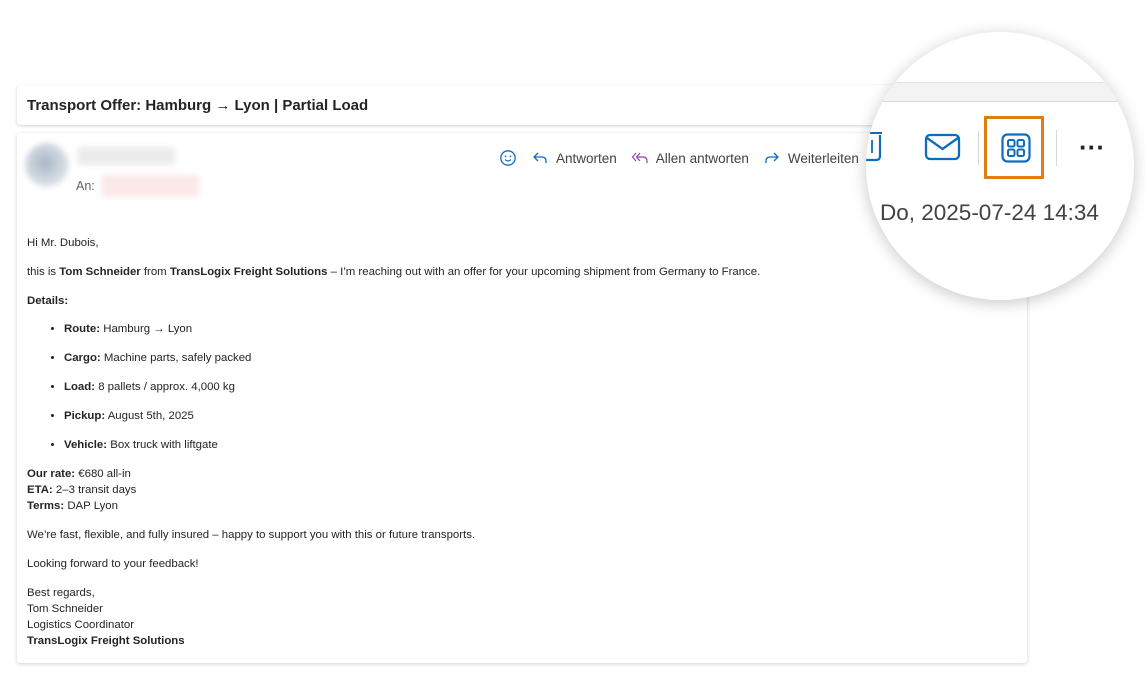 The width and height of the screenshot is (1145, 675). Describe the element at coordinates (1000, 92) in the screenshot. I see `zoom-toolbar-band` at that location.